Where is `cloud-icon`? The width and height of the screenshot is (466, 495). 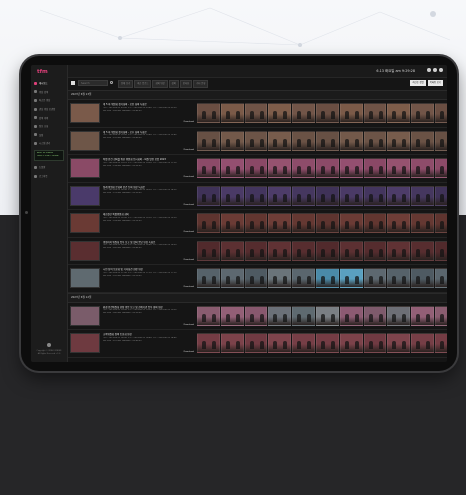 cloud-icon is located at coordinates (429, 70).